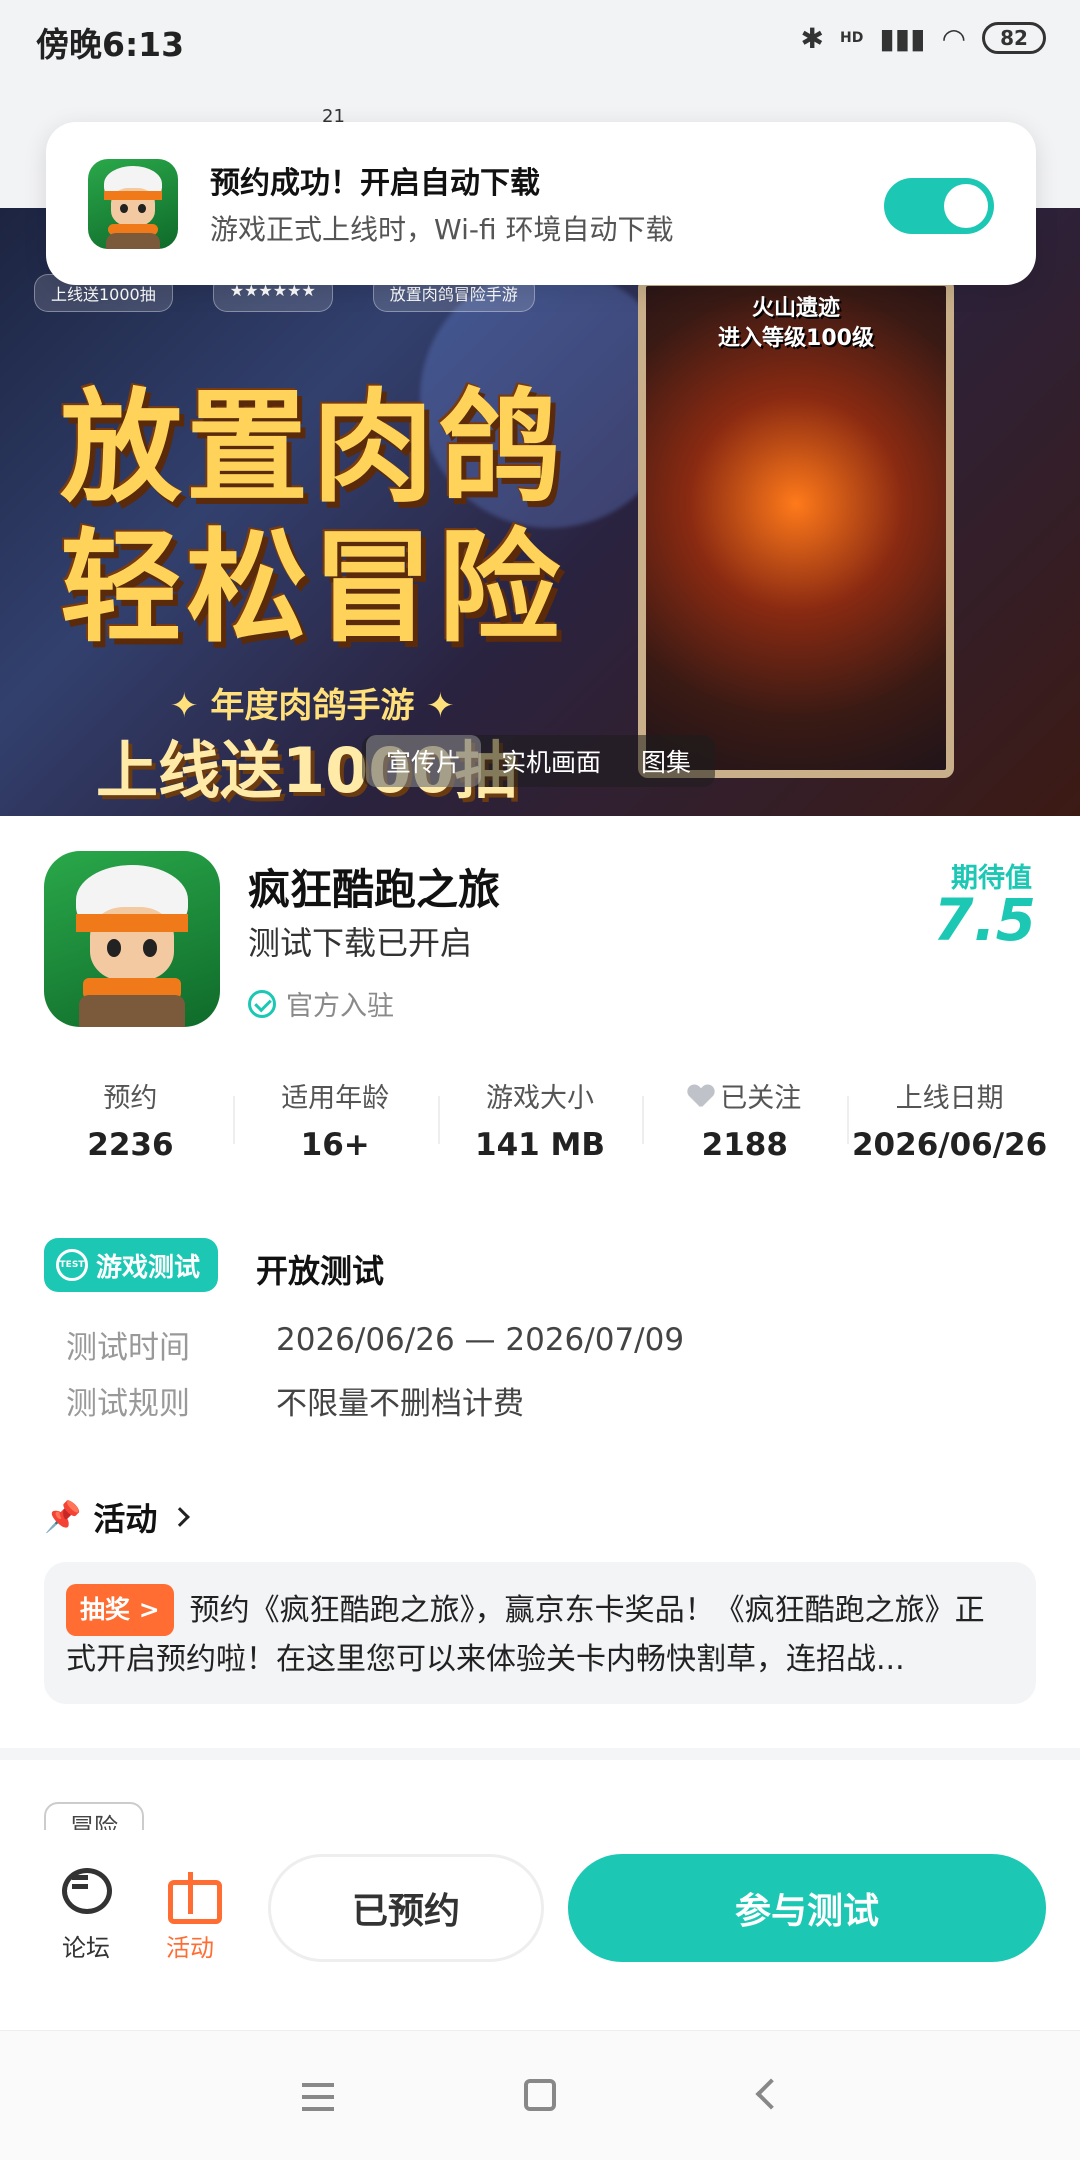  Describe the element at coordinates (902, 38) in the screenshot. I see `signal-icon: ▮▮▮` at that location.